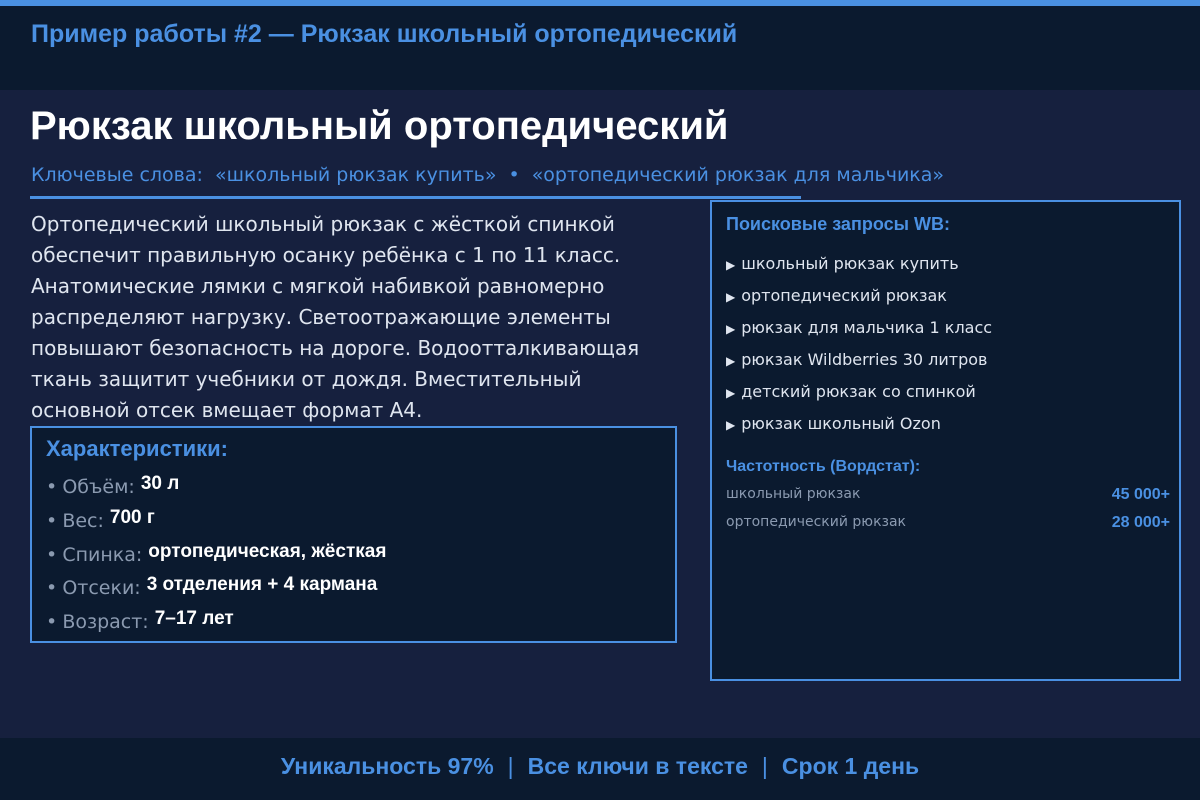 This screenshot has width=1200, height=800. I want to click on spec-row-age: • Возраст: 7–17 лет, so click(140, 624).